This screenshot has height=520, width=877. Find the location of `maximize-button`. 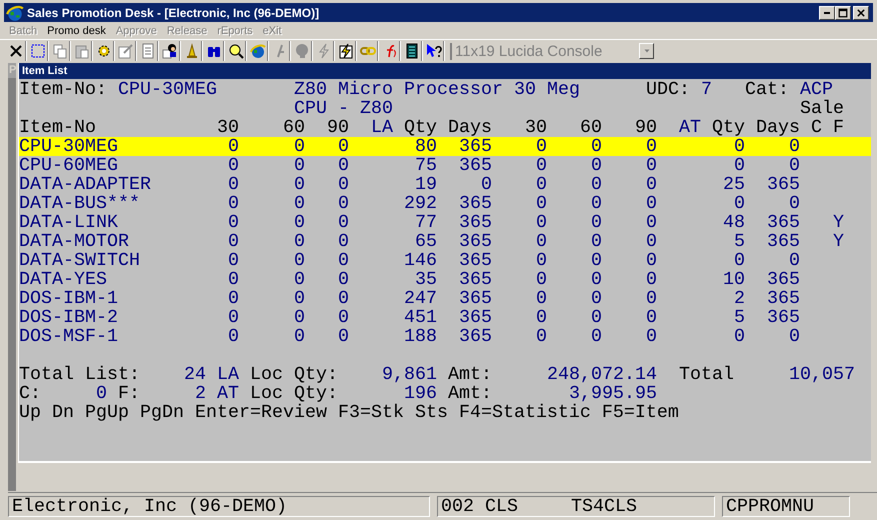

maximize-button is located at coordinates (843, 13).